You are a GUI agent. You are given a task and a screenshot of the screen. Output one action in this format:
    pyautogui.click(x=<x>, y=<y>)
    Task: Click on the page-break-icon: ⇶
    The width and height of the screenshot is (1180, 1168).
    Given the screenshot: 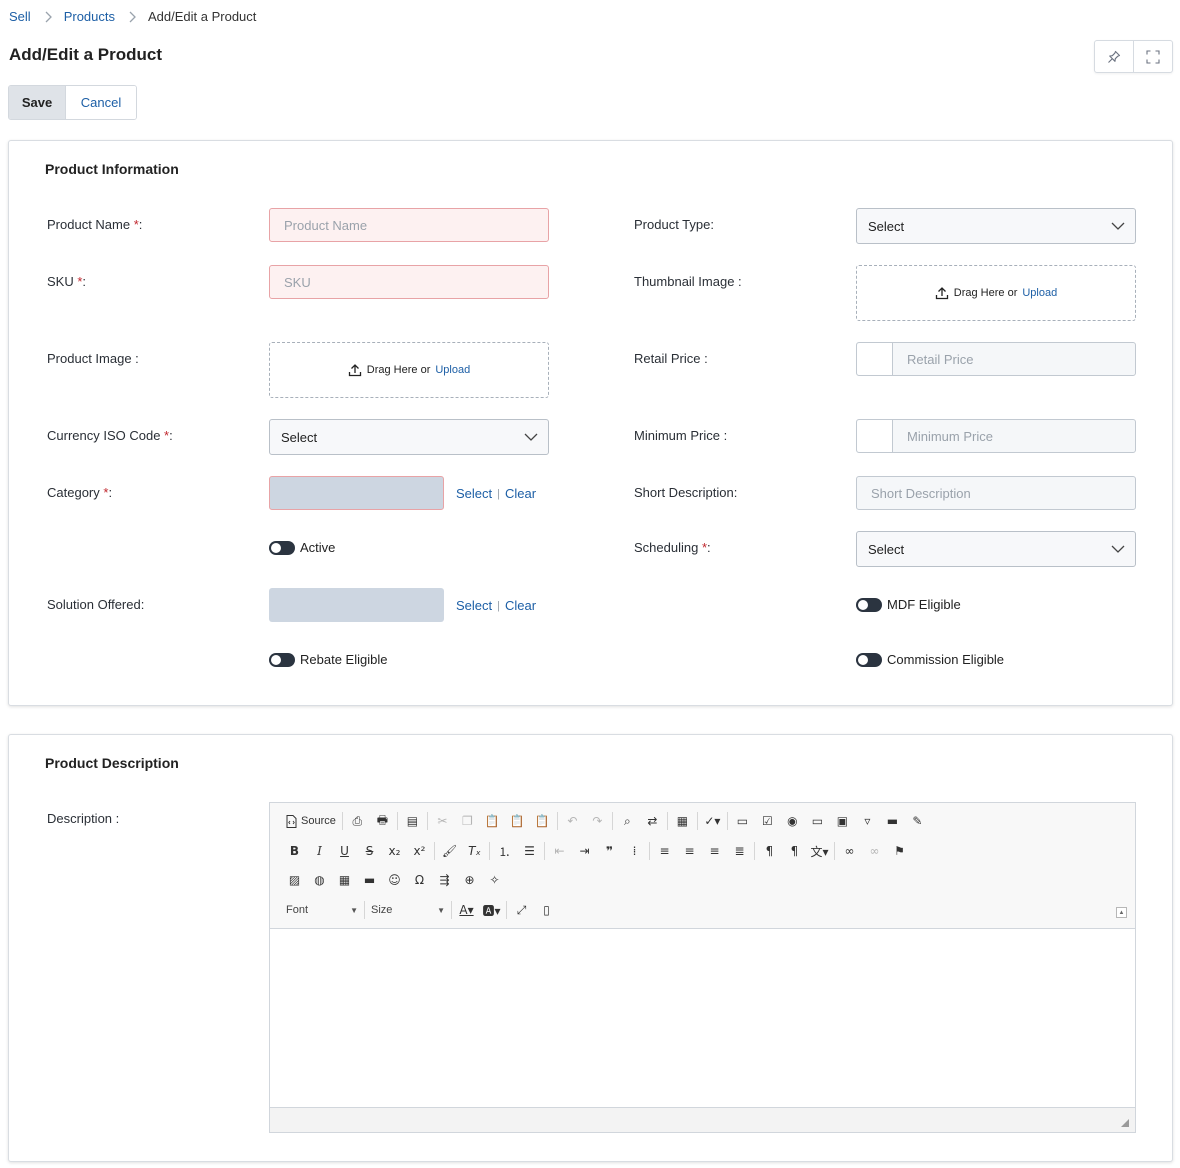 What is the action you would take?
    pyautogui.click(x=444, y=880)
    